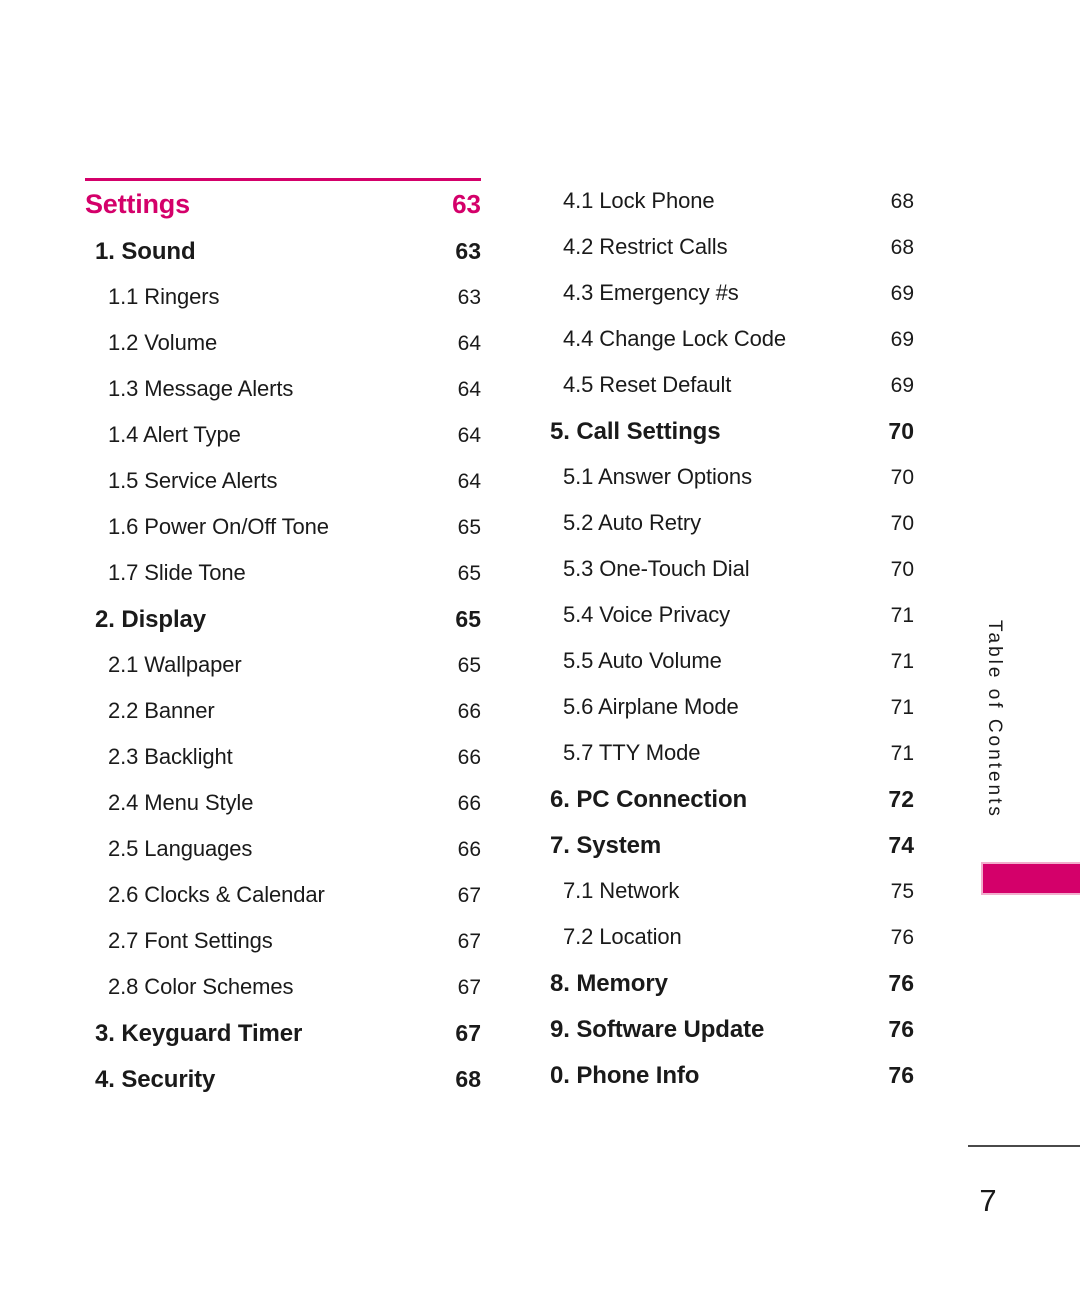  Describe the element at coordinates (609, 983) in the screenshot. I see `toc-entry-label: 8. Memory` at that location.